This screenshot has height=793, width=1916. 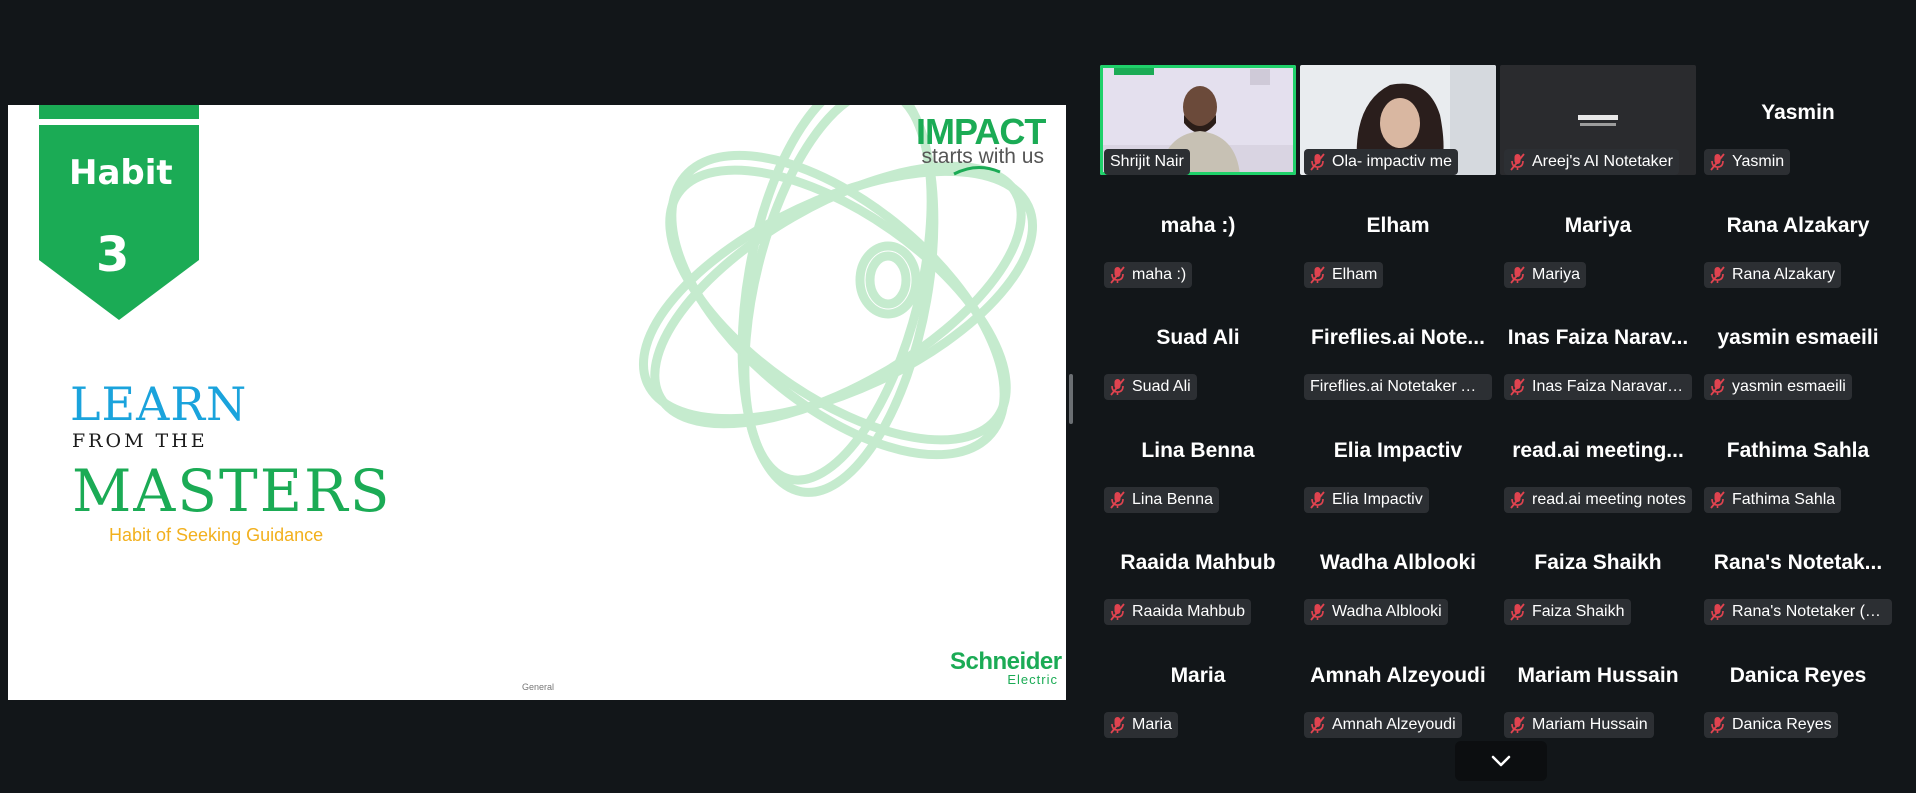 I want to click on participant-tile: Fathima Sahla Fathima Sahla, so click(x=1798, y=458).